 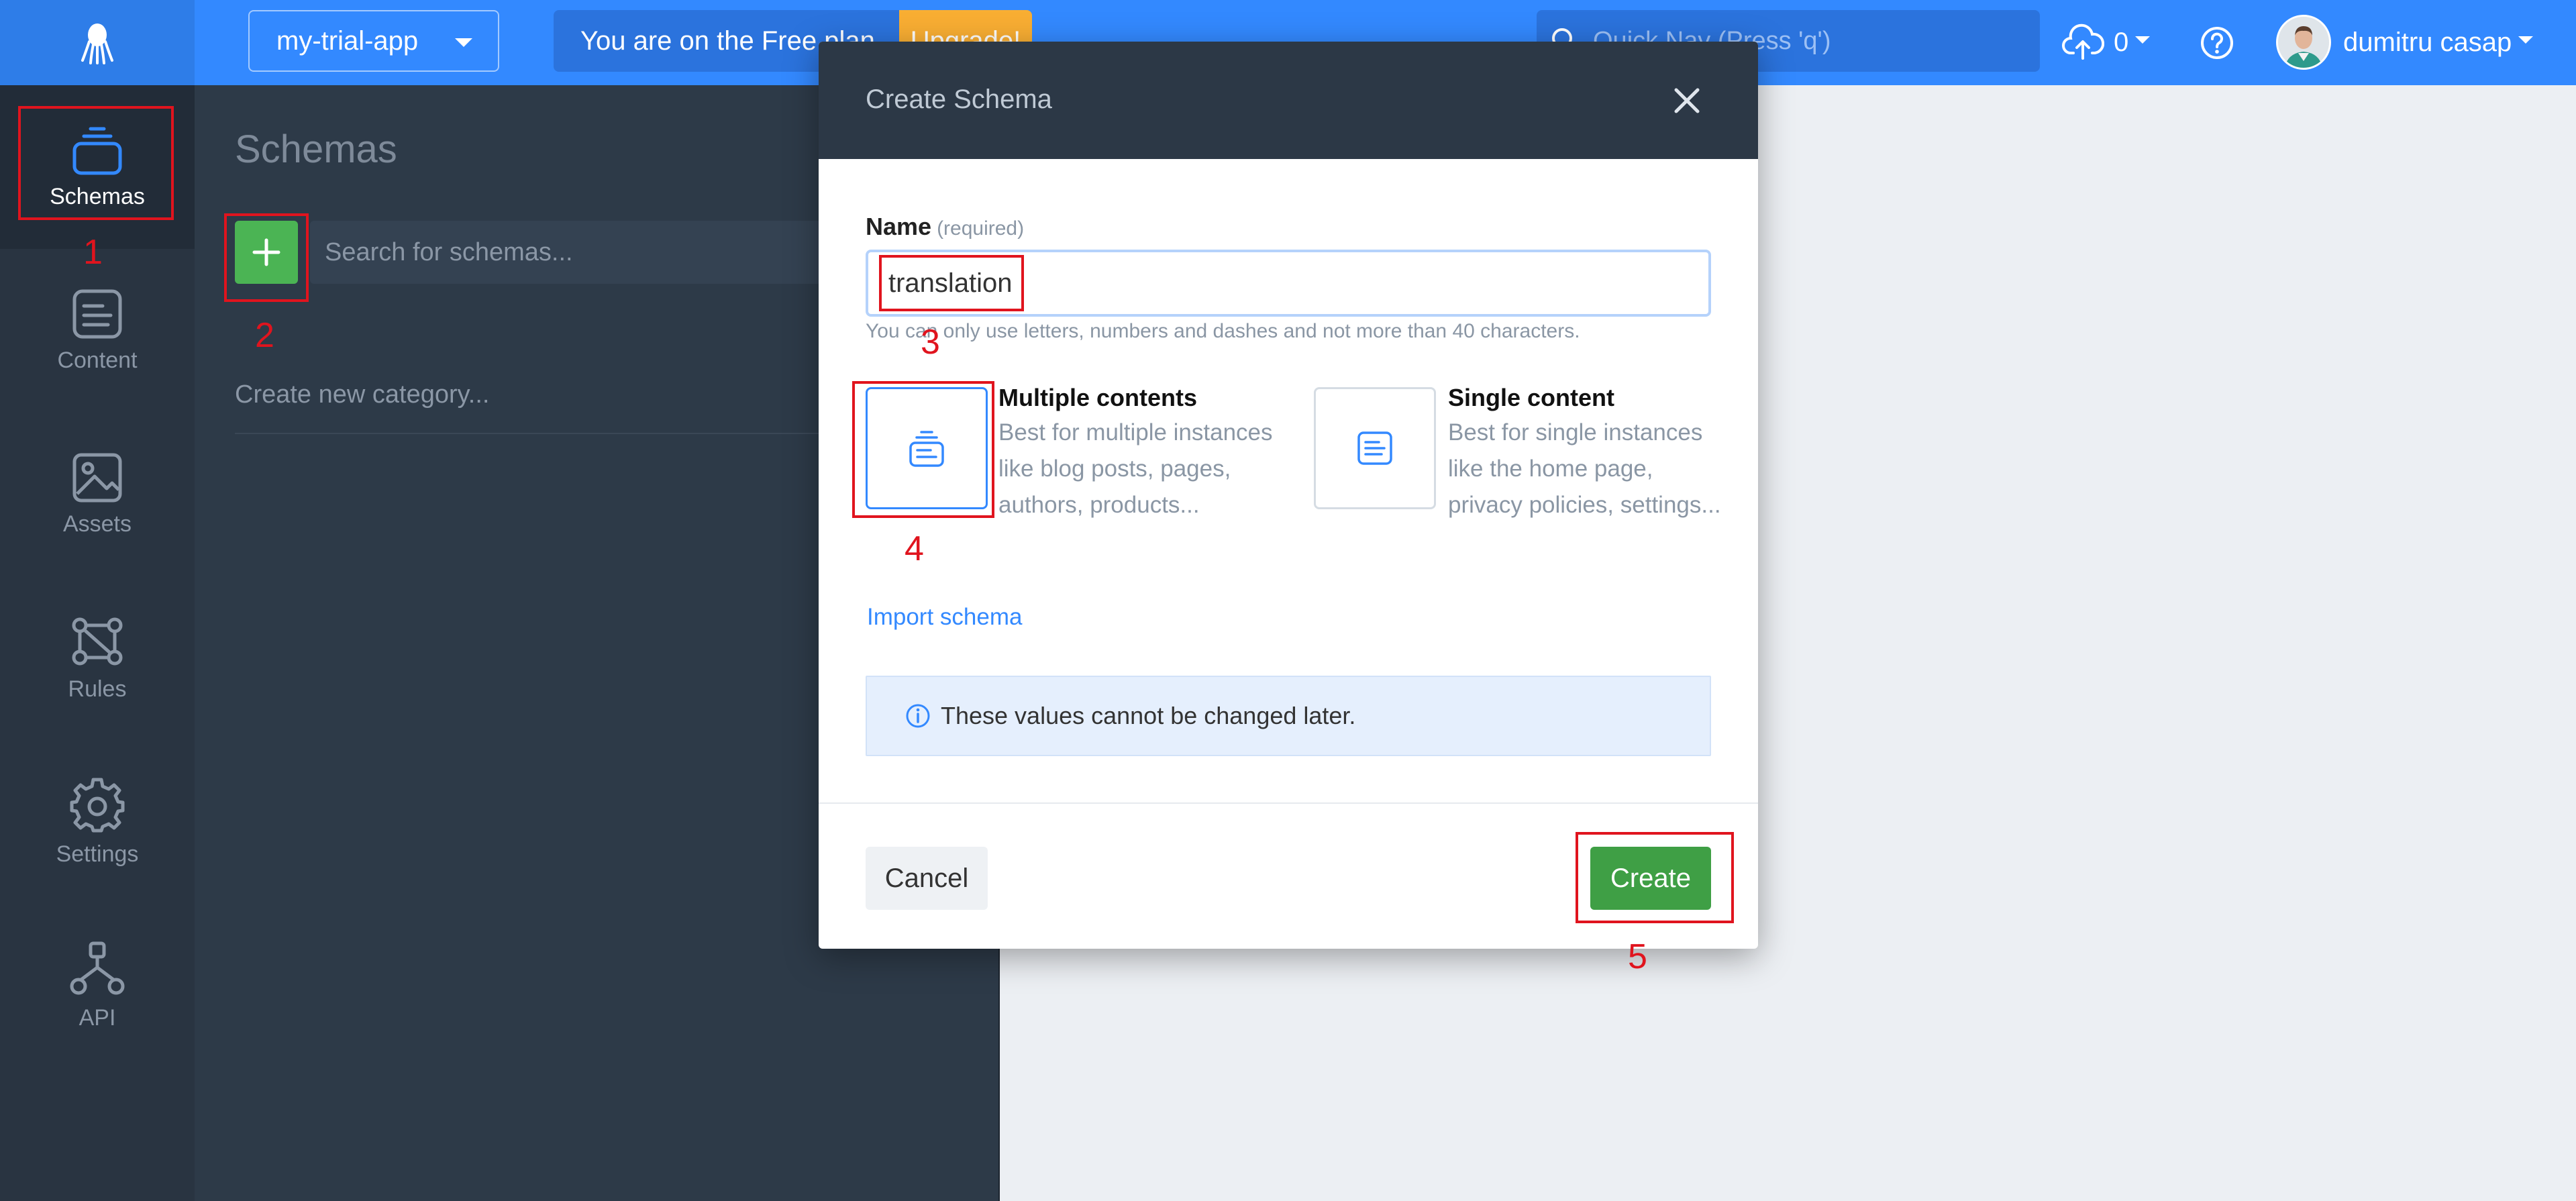 What do you see at coordinates (1284, 283) in the screenshot?
I see `schema-name-input` at bounding box center [1284, 283].